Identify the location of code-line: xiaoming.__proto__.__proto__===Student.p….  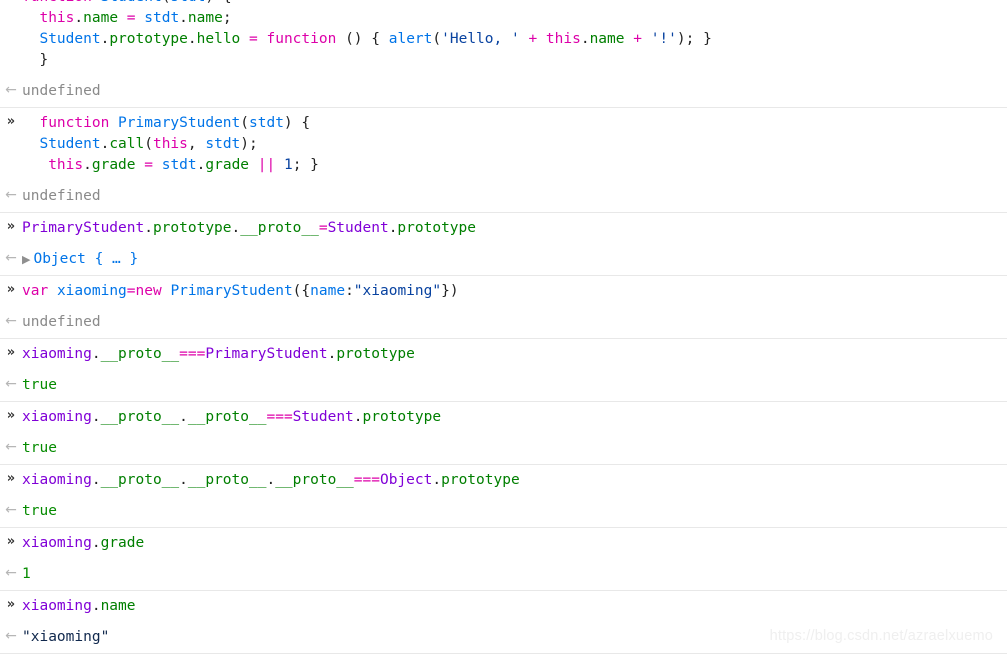
(232, 417).